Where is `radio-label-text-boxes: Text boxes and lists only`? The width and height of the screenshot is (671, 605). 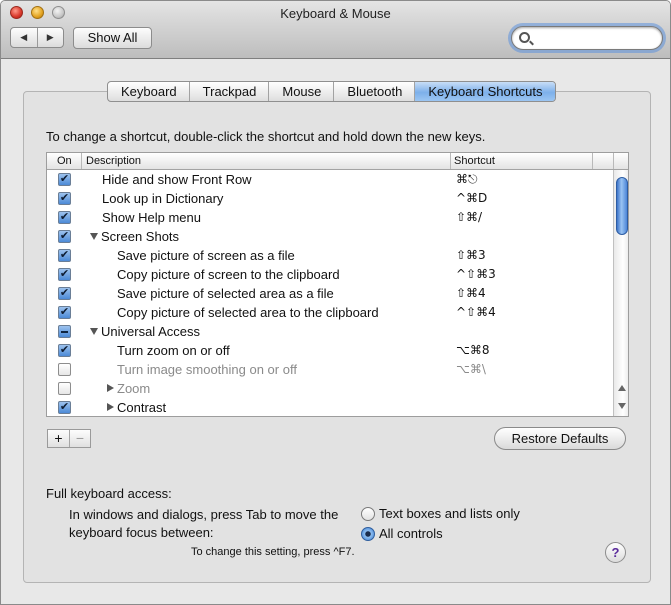 radio-label-text-boxes: Text boxes and lists only is located at coordinates (449, 514).